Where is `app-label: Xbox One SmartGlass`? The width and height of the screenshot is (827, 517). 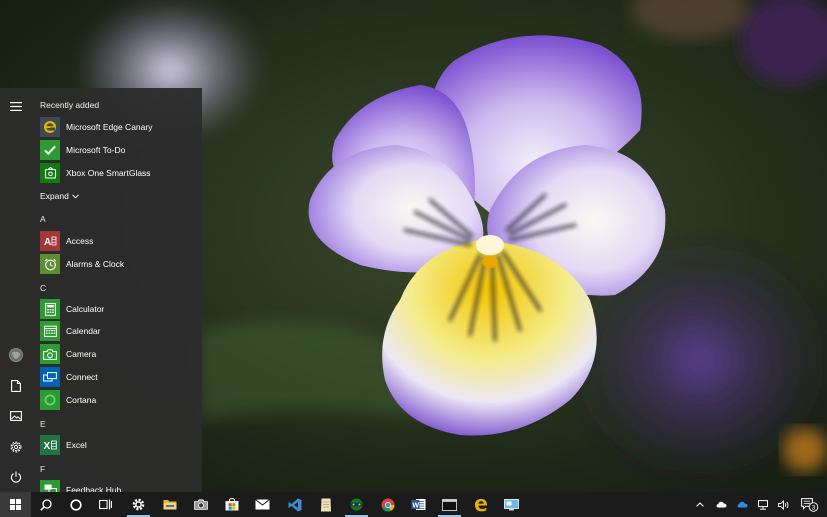 app-label: Xbox One SmartGlass is located at coordinates (108, 173).